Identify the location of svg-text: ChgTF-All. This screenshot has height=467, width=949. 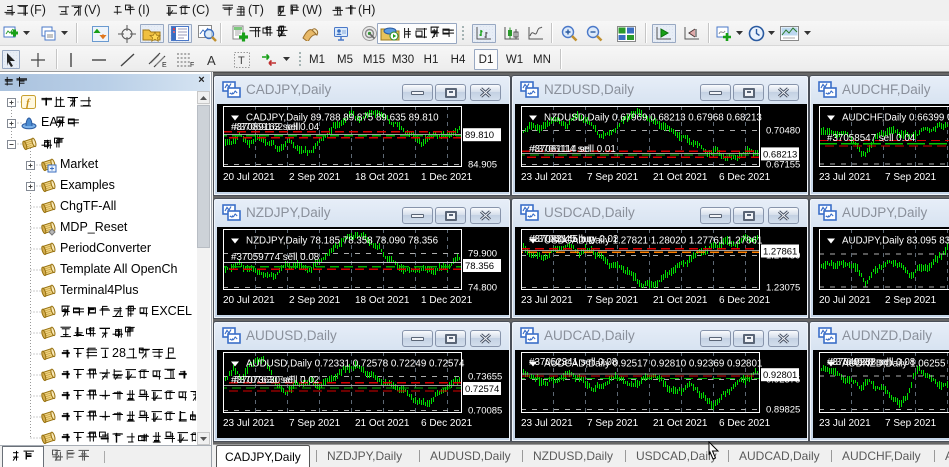
(88, 206).